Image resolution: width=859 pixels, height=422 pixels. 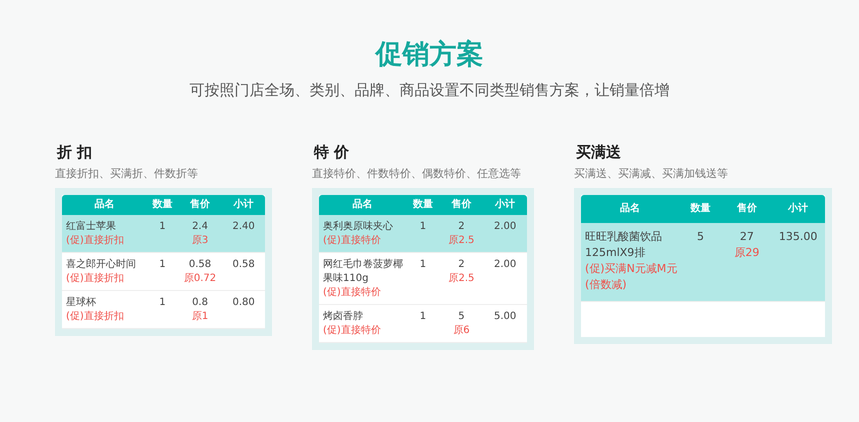 What do you see at coordinates (244, 303) in the screenshot?
I see `subtotal: 0.80` at bounding box center [244, 303].